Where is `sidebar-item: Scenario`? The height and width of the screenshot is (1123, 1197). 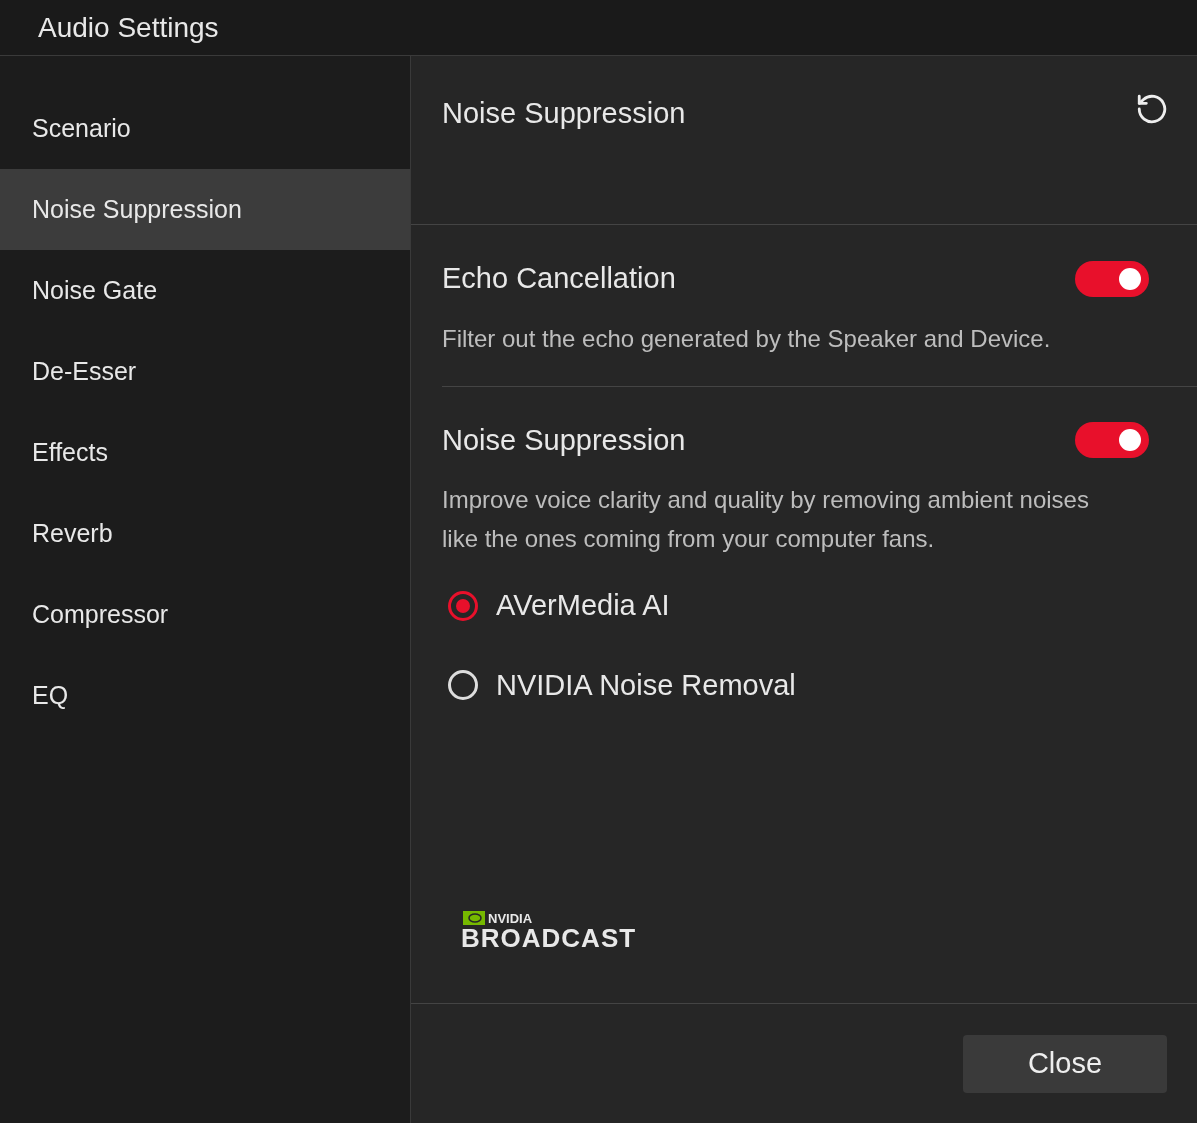 sidebar-item: Scenario is located at coordinates (205, 128).